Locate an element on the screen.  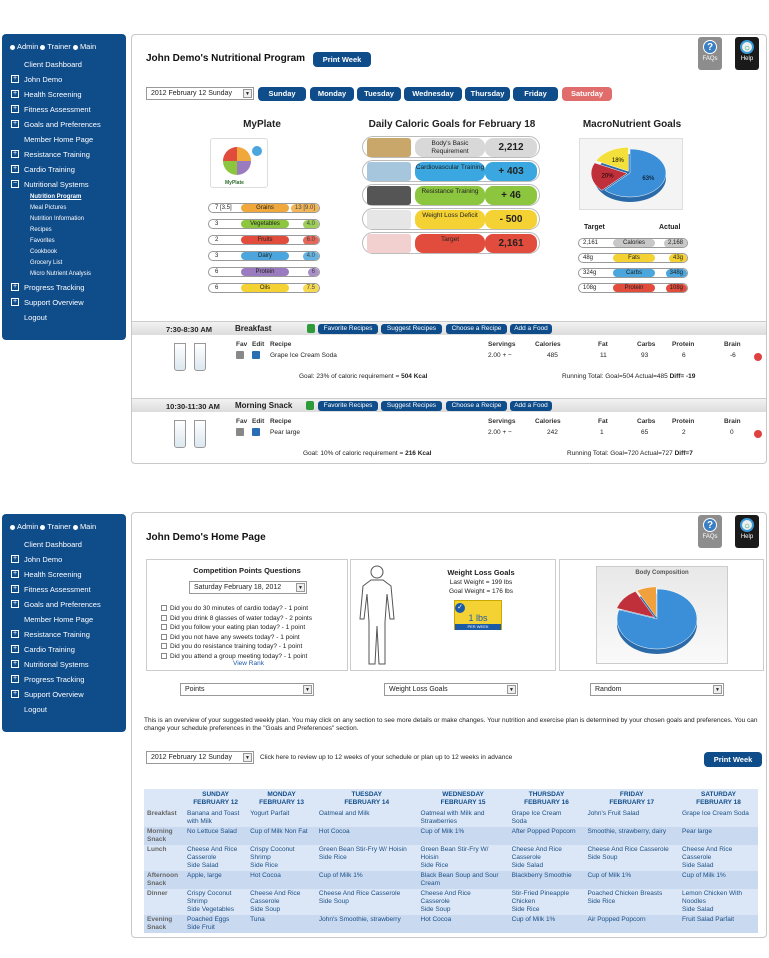
day-tab-friday: Friday is located at coordinates (535, 94).